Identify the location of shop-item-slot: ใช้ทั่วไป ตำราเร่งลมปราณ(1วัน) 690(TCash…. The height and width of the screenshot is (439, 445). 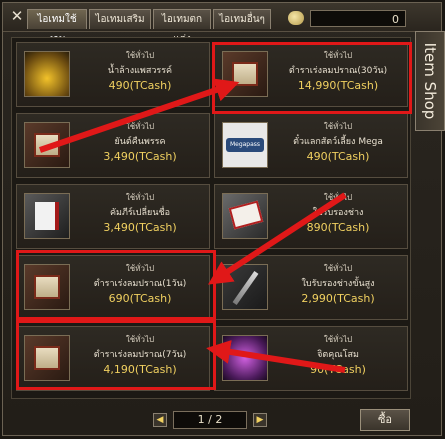
(113, 287).